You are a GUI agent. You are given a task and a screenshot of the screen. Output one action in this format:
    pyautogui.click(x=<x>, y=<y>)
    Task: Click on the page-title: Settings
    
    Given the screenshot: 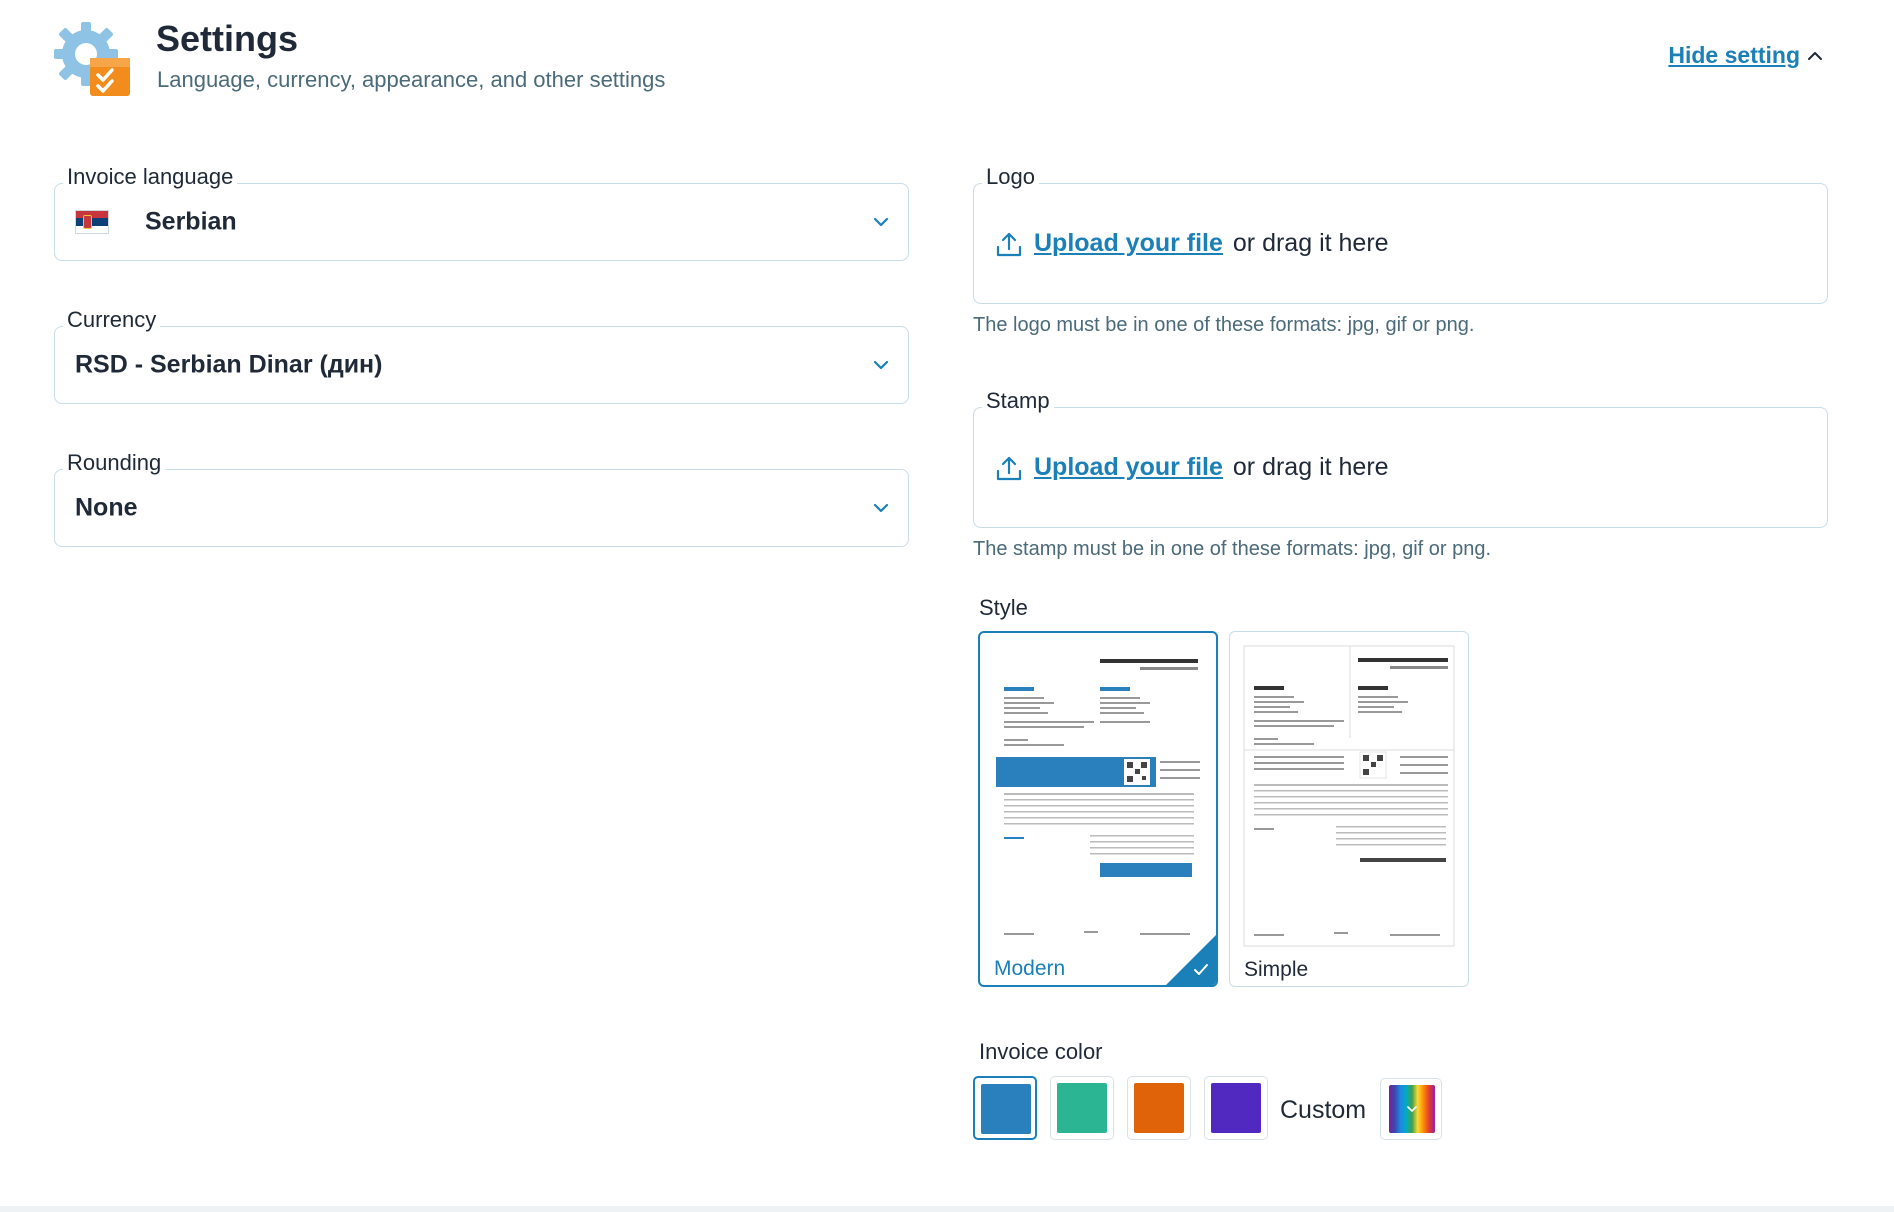 What is the action you would take?
    pyautogui.click(x=227, y=38)
    